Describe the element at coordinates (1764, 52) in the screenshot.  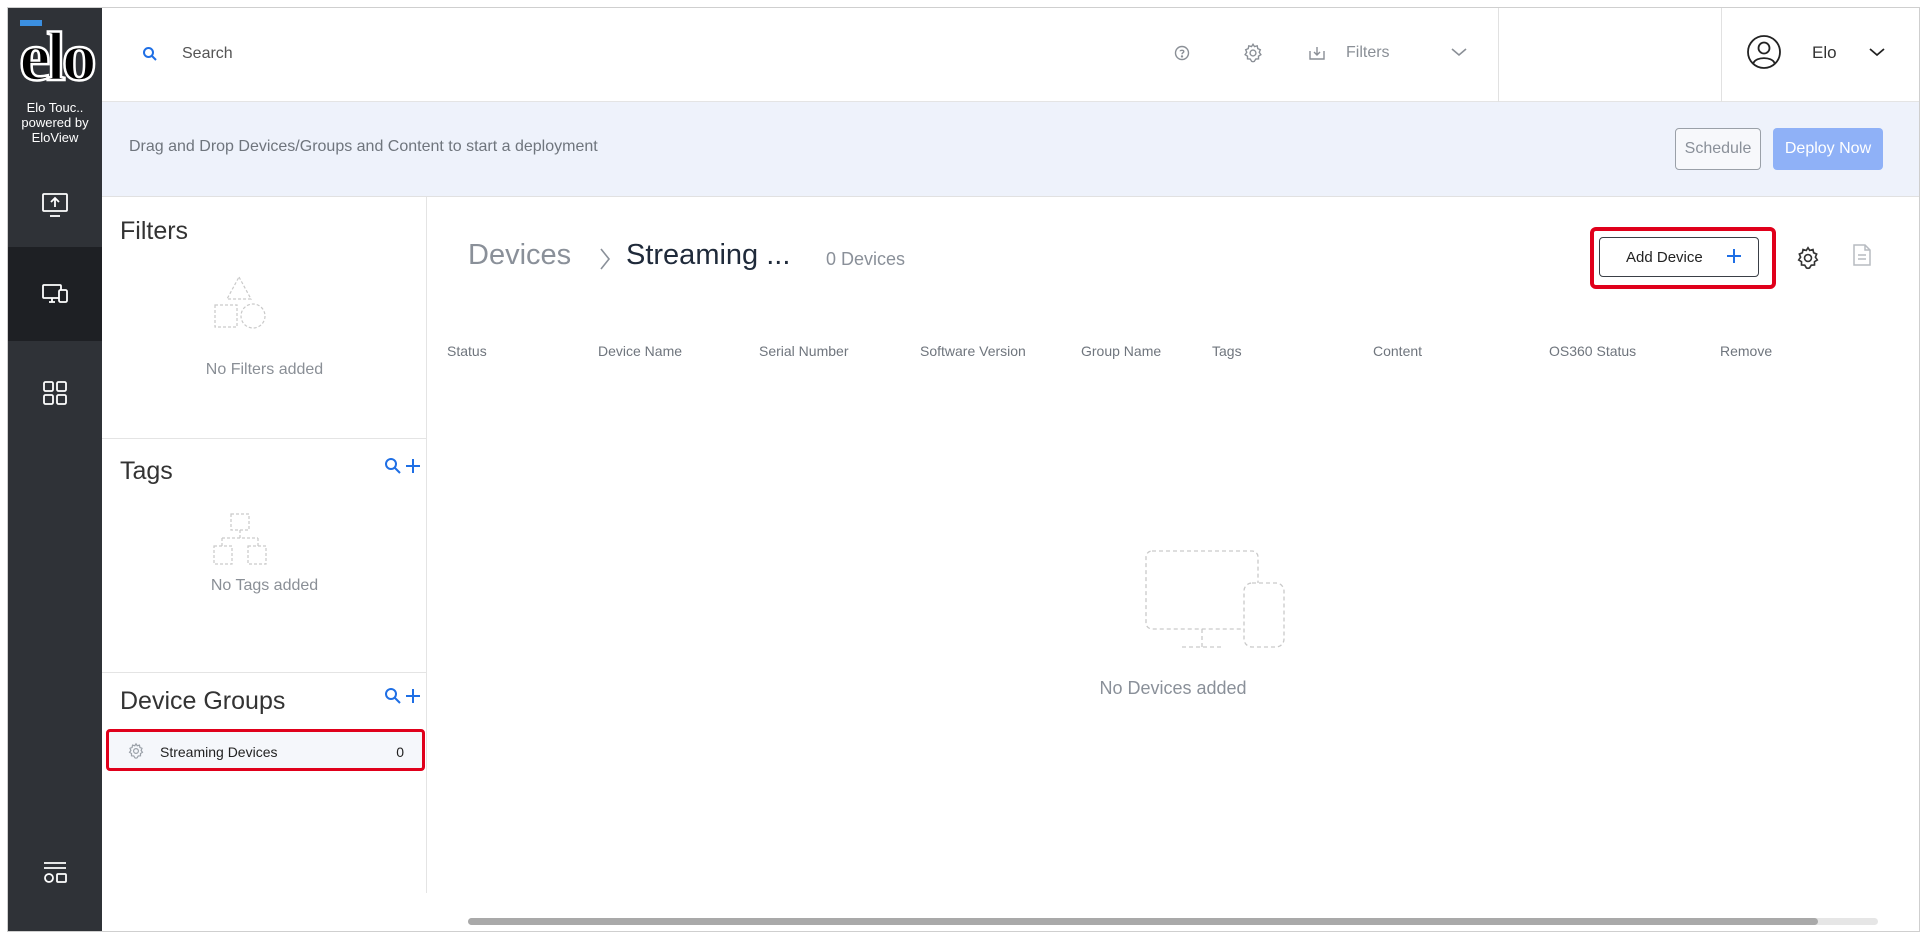
I see `user-avatar-icon` at that location.